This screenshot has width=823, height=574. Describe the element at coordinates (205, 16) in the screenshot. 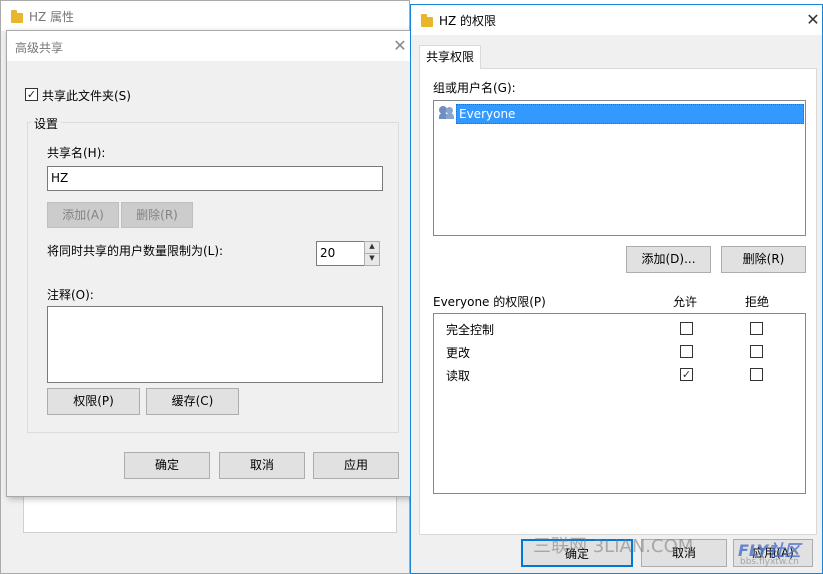

I see `properties-titlebar: HZ 属性` at that location.